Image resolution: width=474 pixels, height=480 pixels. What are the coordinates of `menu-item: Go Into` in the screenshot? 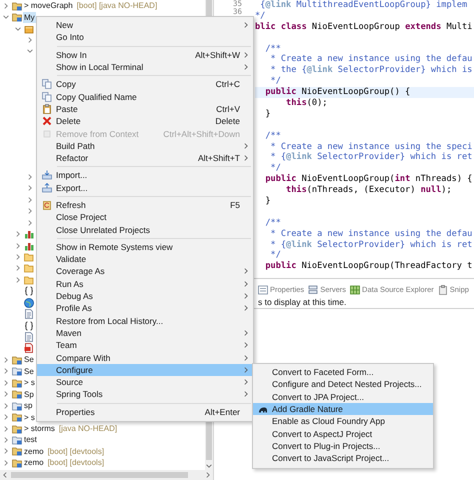 It's located at (145, 37).